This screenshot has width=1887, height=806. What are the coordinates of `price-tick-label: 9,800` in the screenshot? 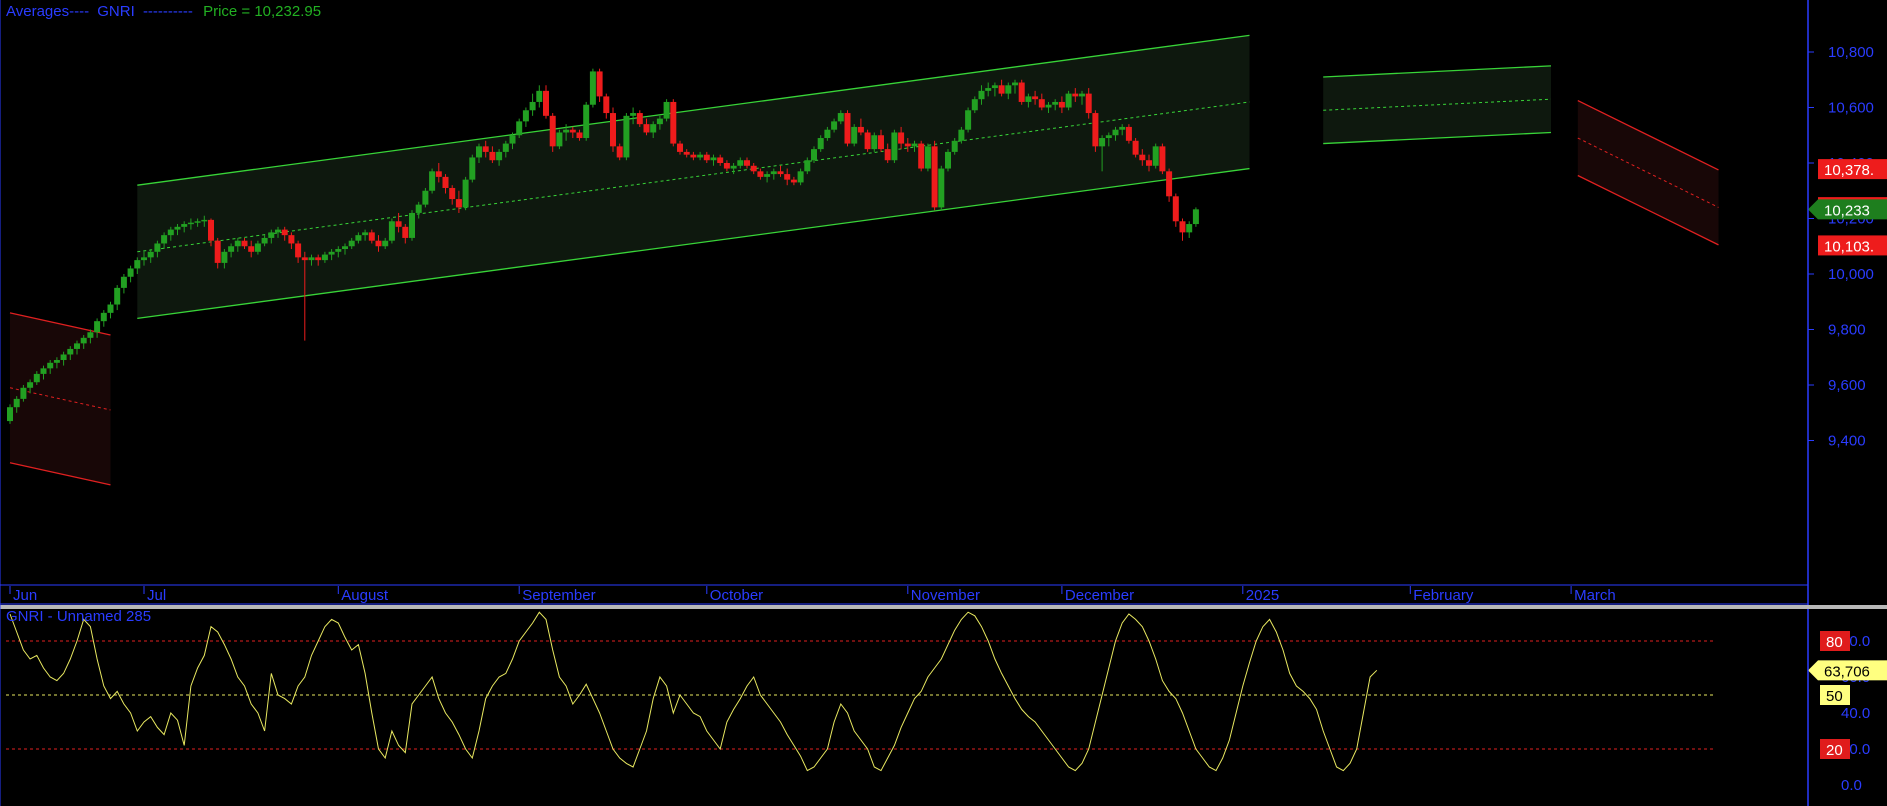 It's located at (1847, 330).